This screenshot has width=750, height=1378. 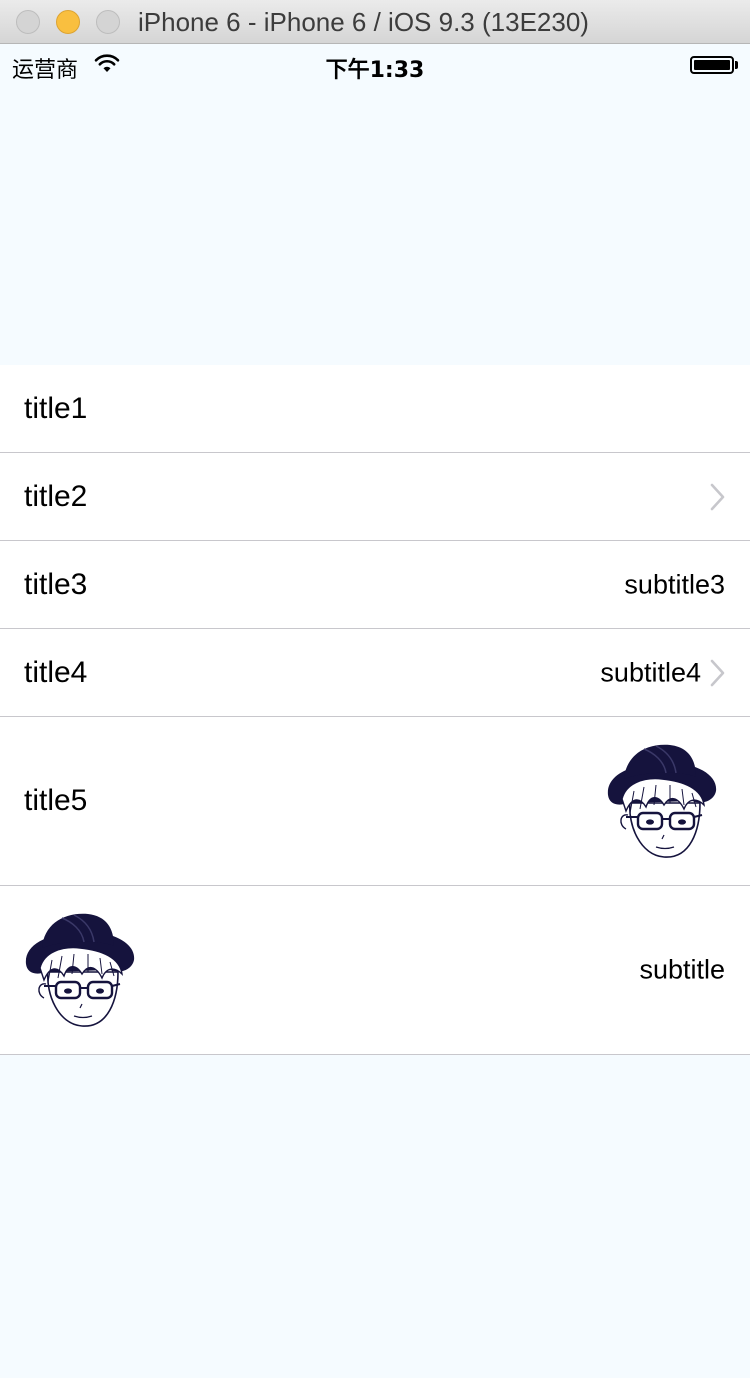 I want to click on battery-level, so click(x=712, y=65).